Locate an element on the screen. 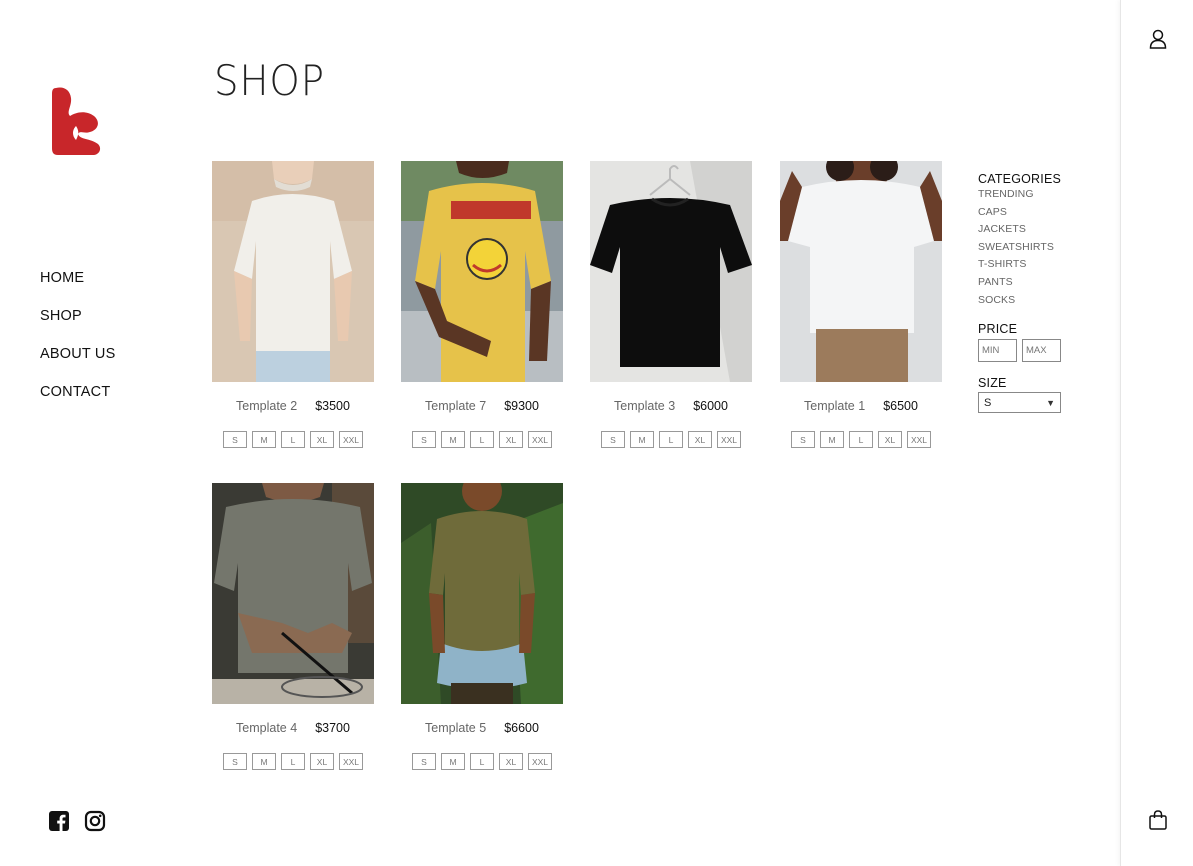 The image size is (1193, 866). product-name: Template 4 is located at coordinates (266, 728).